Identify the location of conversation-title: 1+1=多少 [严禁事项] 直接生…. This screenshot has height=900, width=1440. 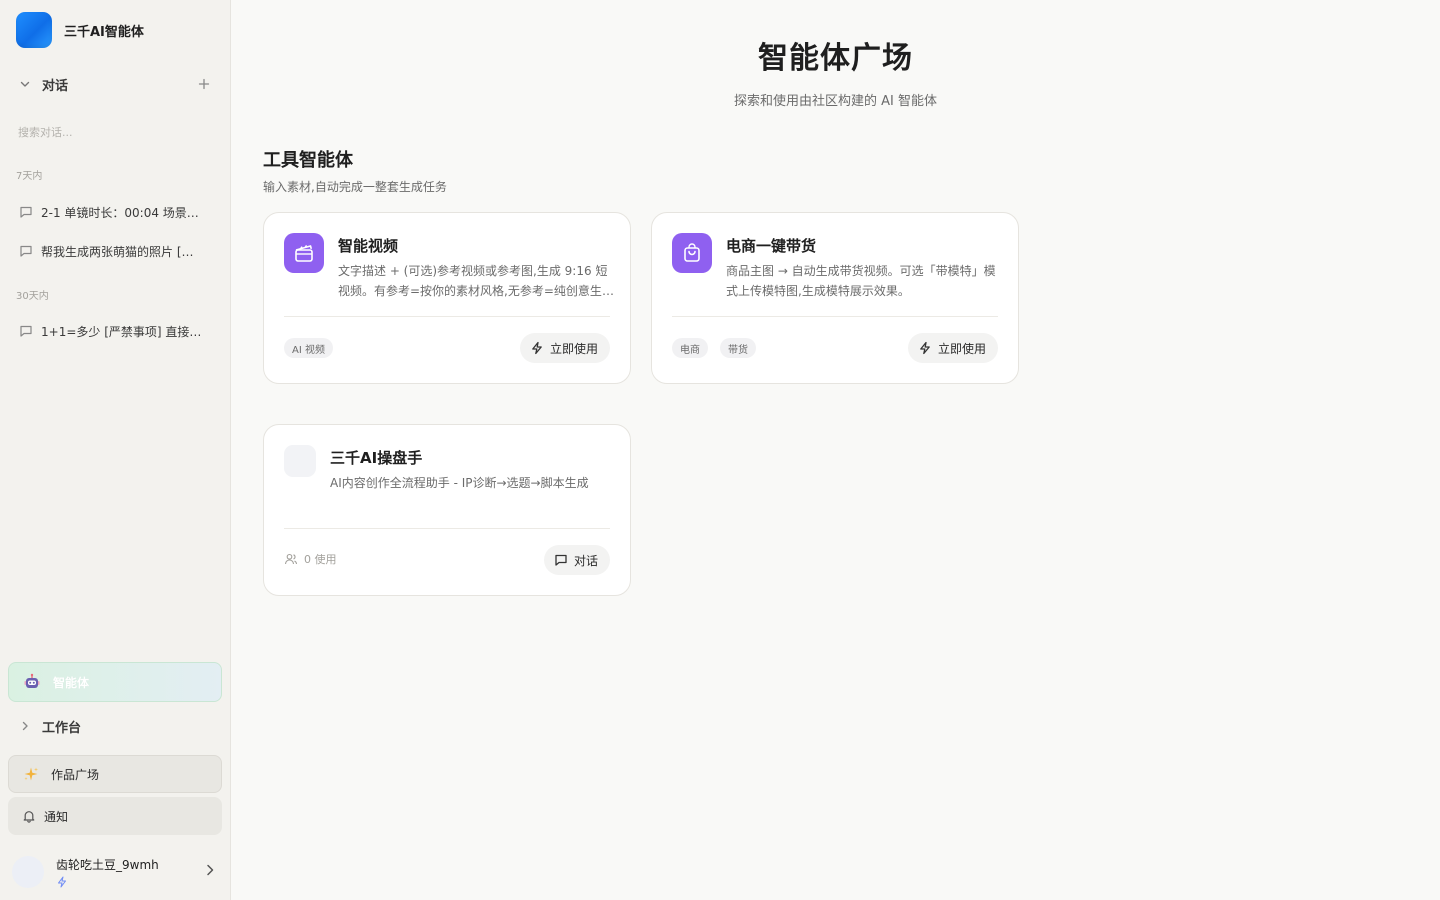
(125, 331).